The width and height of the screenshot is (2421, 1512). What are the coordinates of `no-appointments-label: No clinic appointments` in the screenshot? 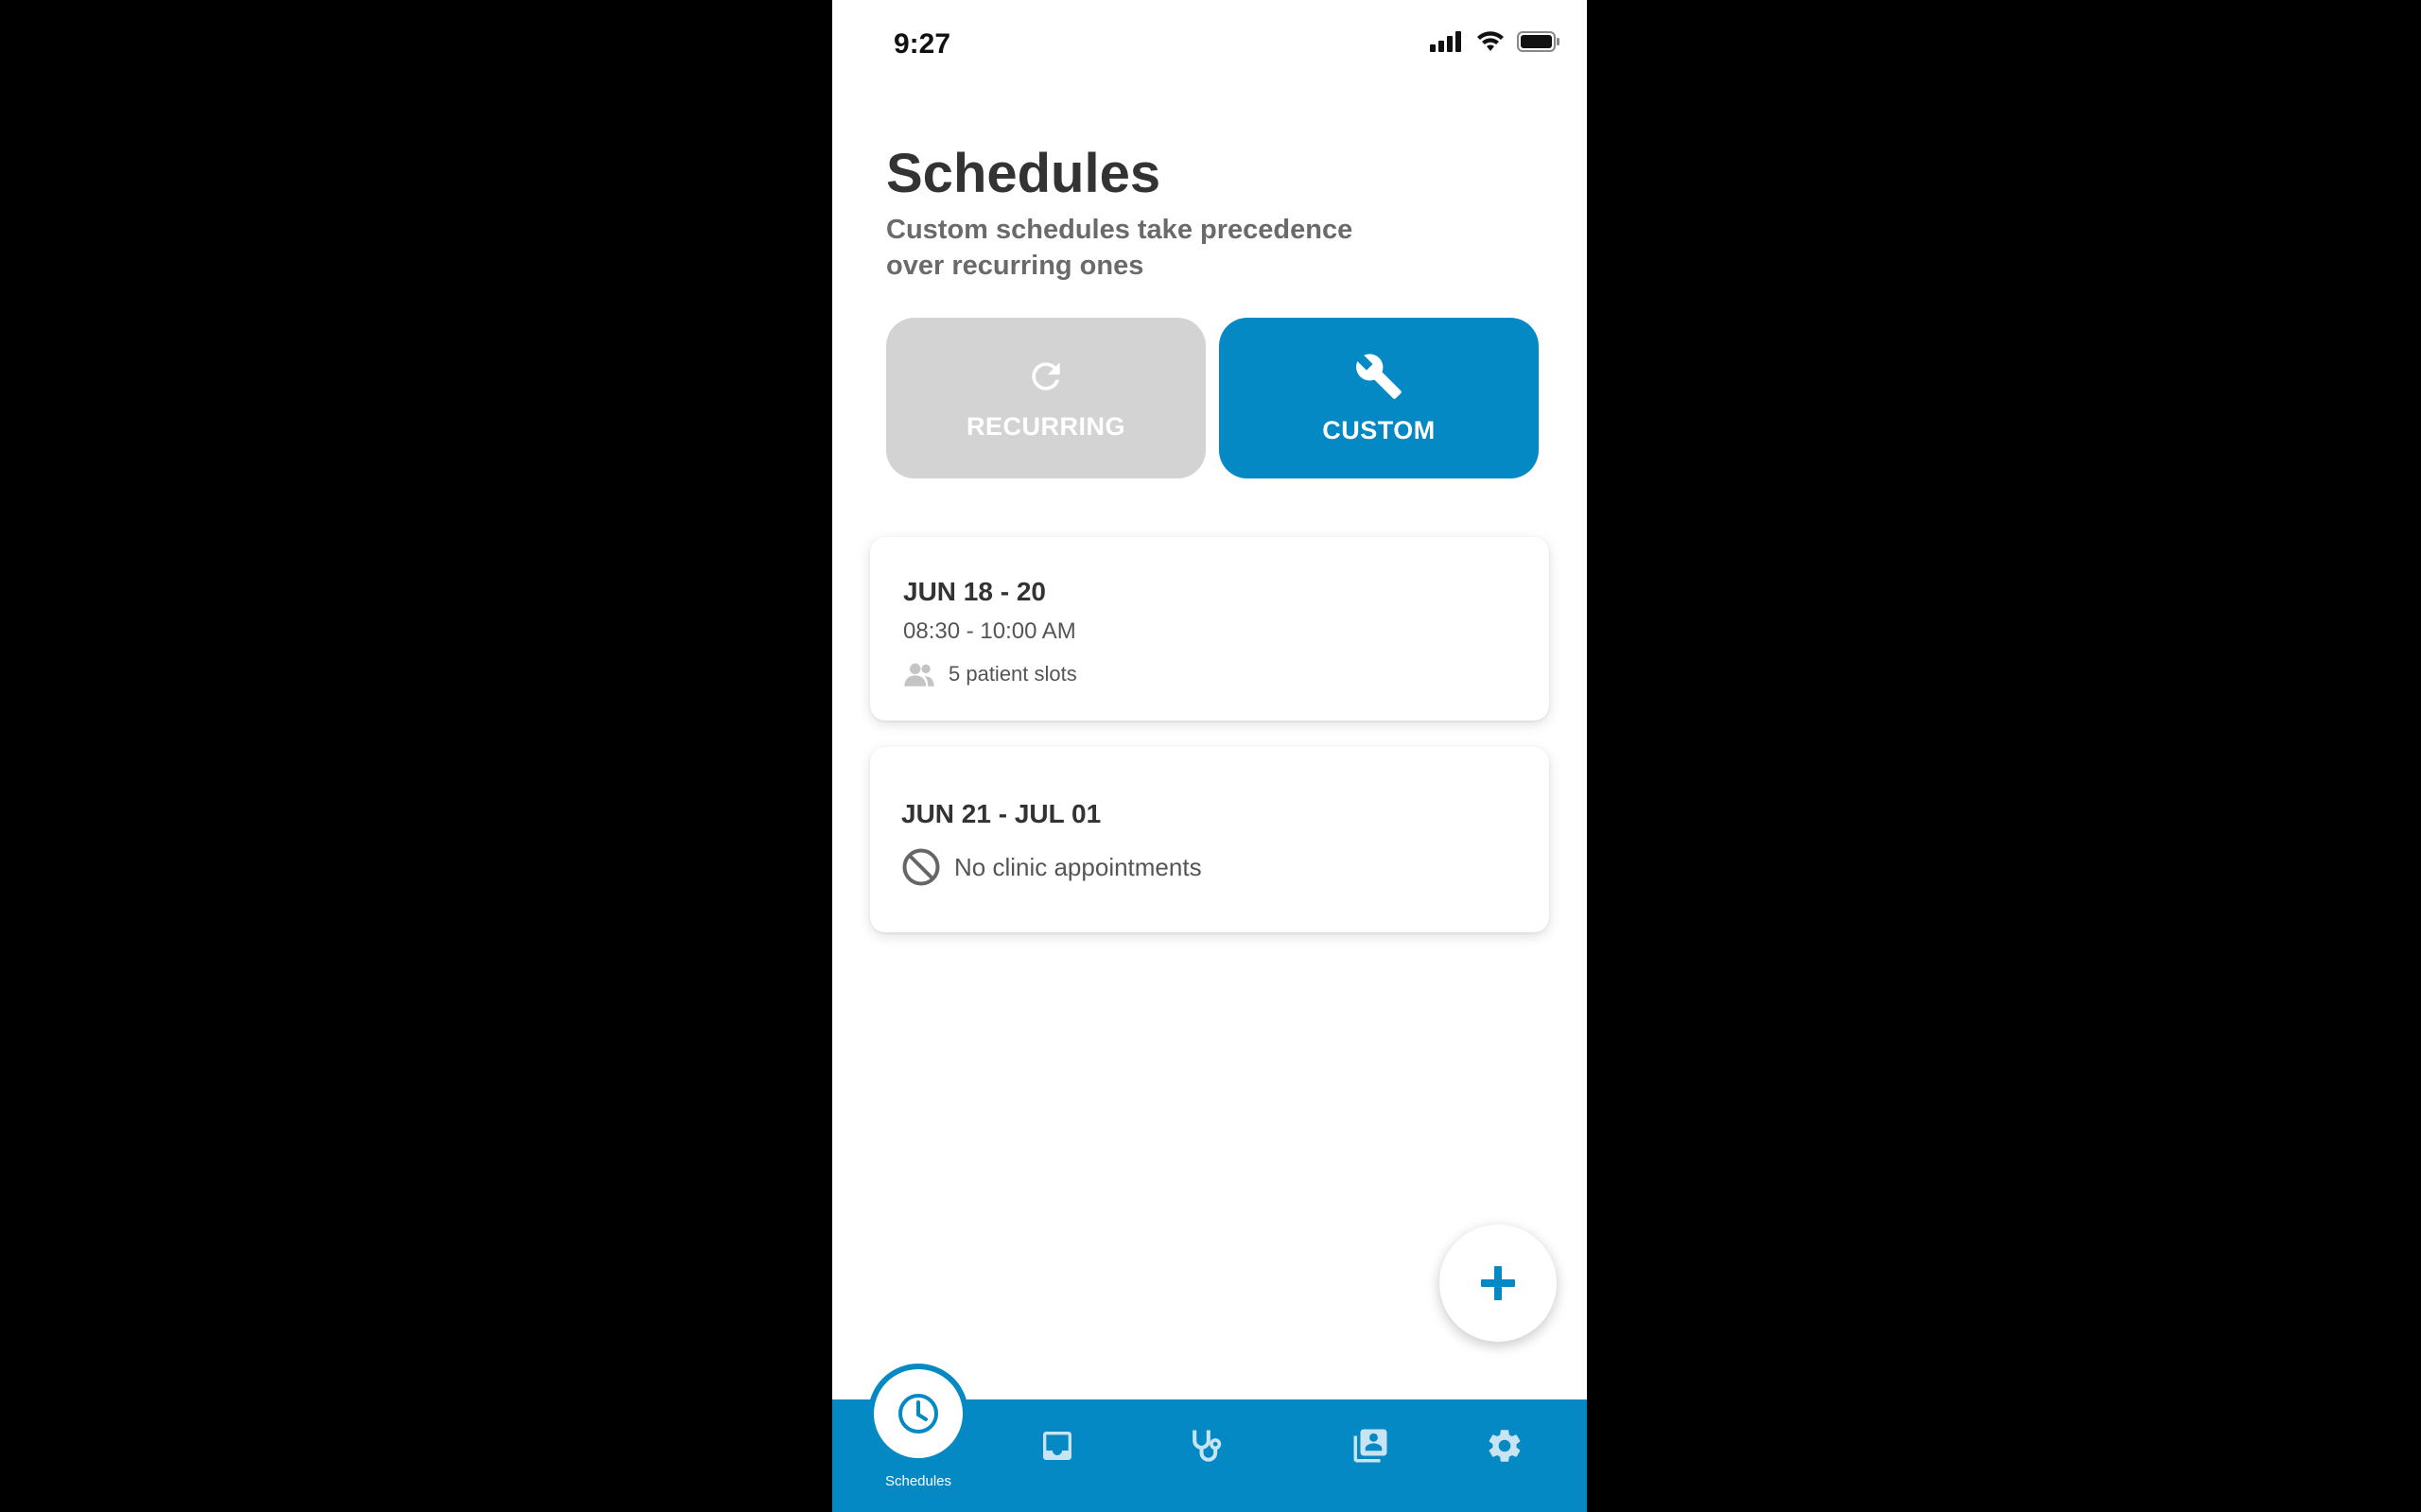 It's located at (1078, 866).